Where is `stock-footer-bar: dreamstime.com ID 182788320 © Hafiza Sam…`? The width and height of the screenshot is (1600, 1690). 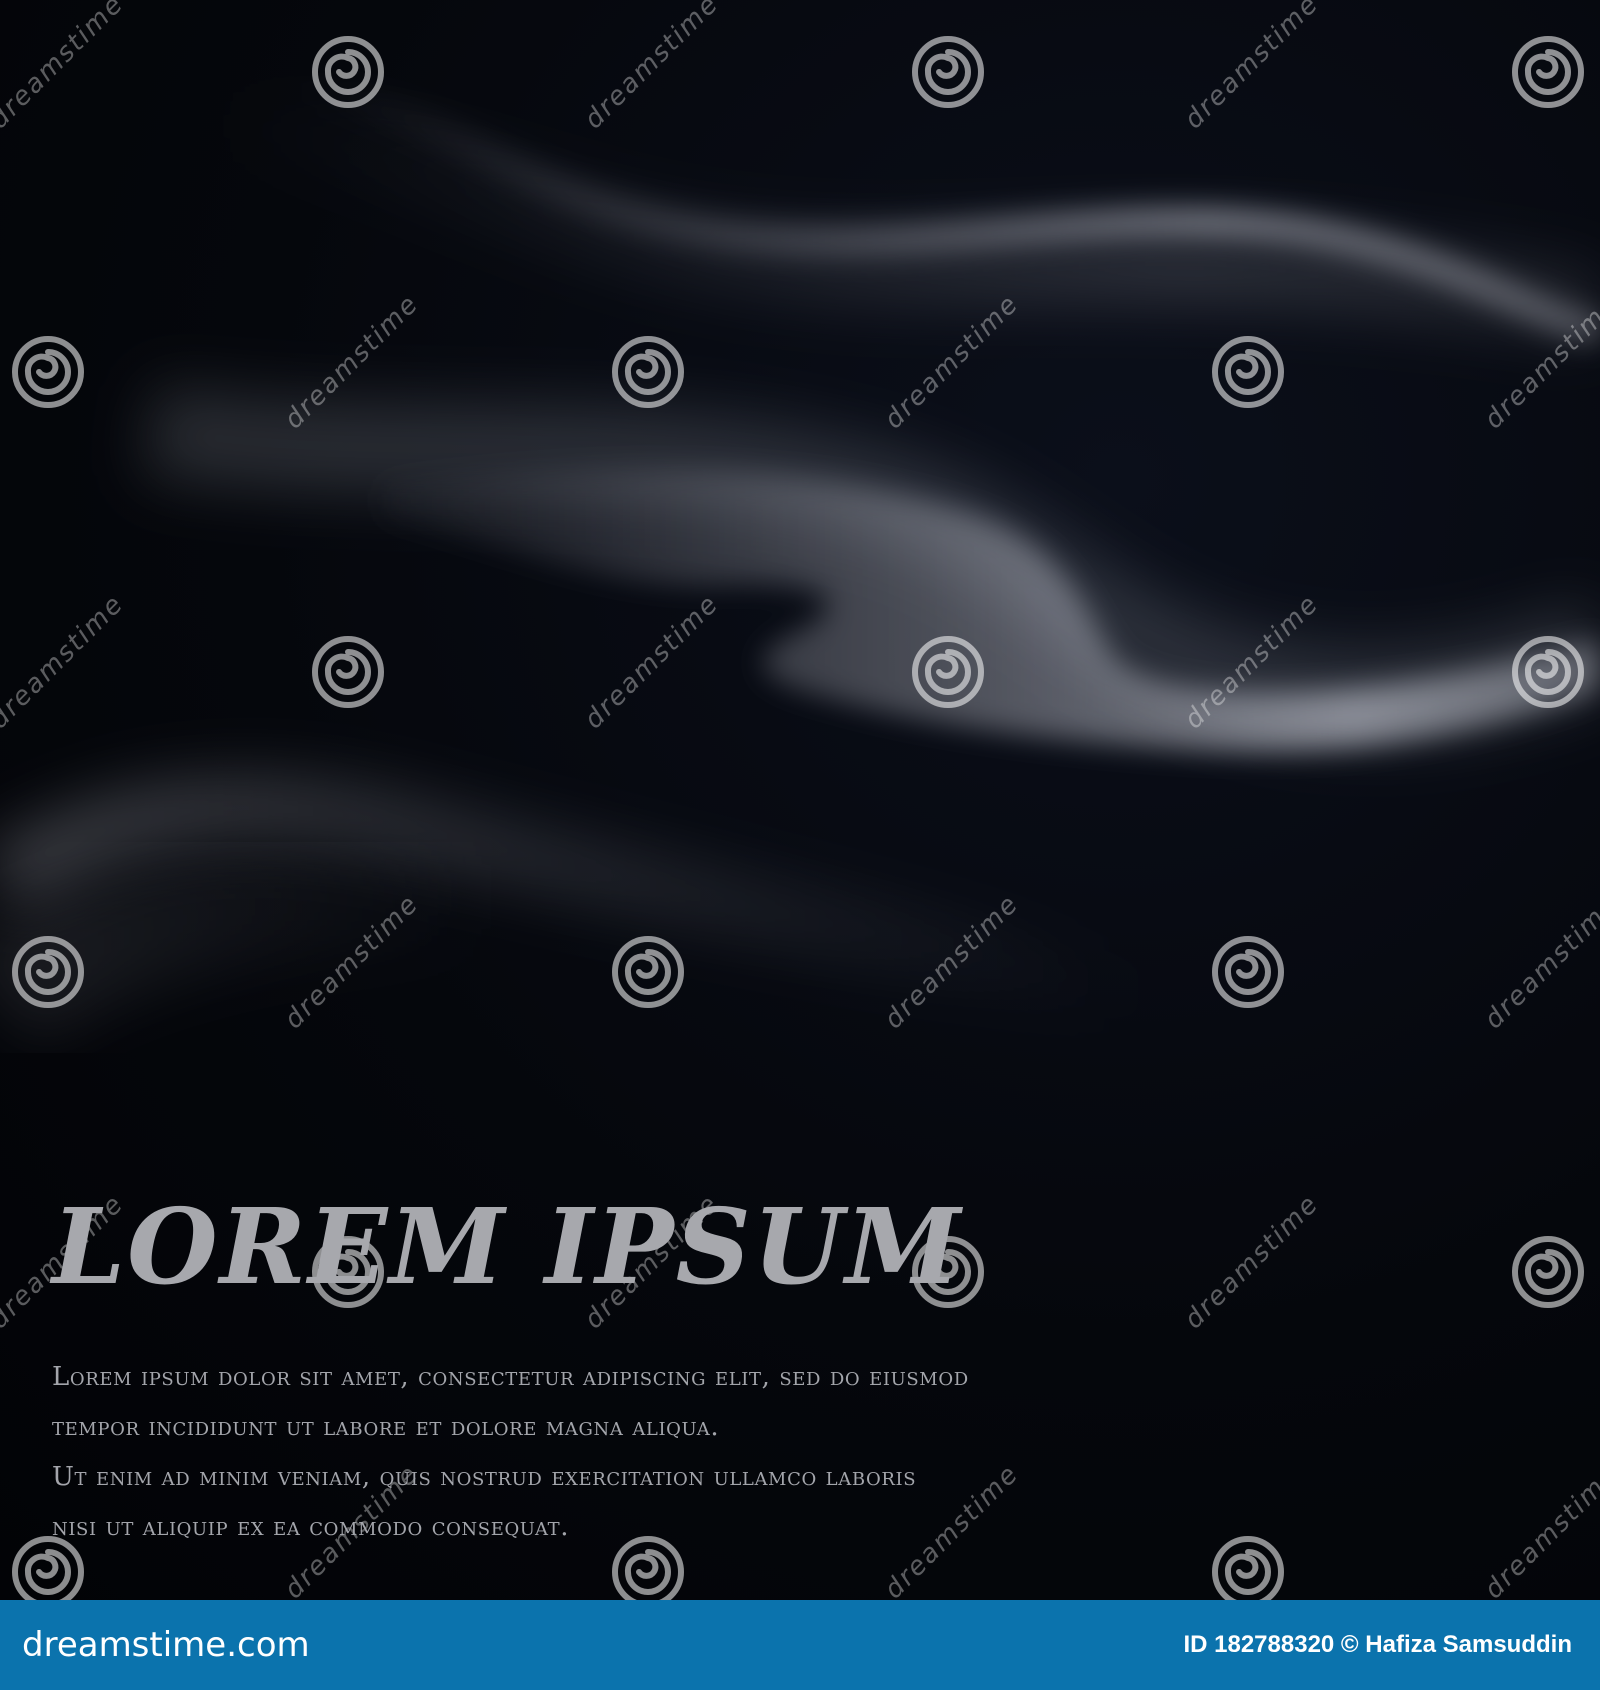 stock-footer-bar: dreamstime.com ID 182788320 © Hafiza Sam… is located at coordinates (800, 1645).